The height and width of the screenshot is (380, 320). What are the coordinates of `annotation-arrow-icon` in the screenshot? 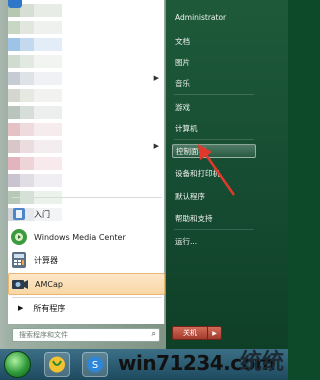 It's located at (217, 170).